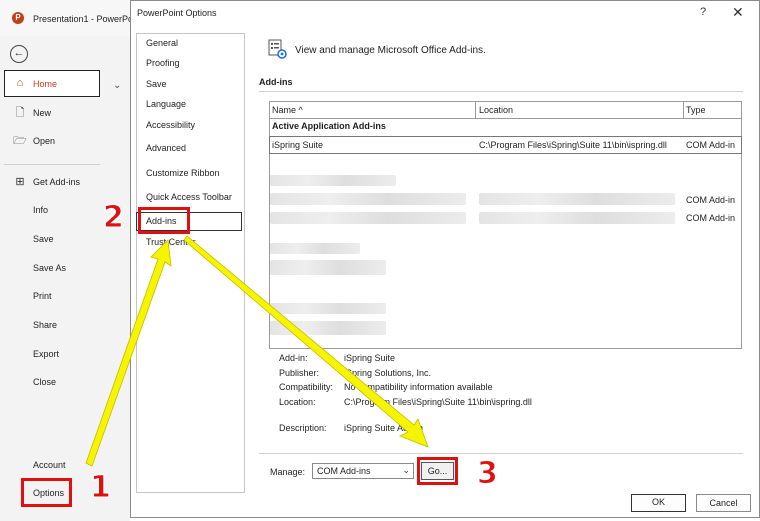  I want to click on manage-dropdown: COM Add-ins ⌄, so click(363, 471).